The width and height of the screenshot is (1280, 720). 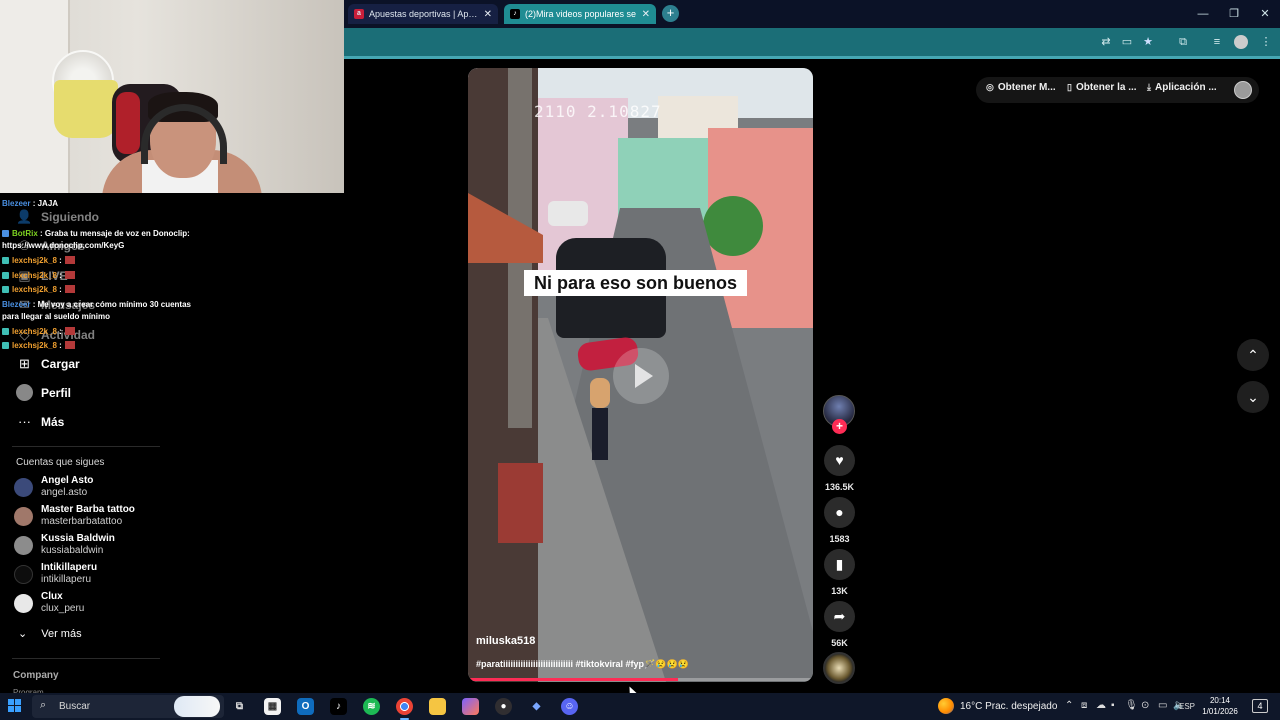 What do you see at coordinates (1220, 706) in the screenshot?
I see `taskbar-clock: 20:14 1/01/2026` at bounding box center [1220, 706].